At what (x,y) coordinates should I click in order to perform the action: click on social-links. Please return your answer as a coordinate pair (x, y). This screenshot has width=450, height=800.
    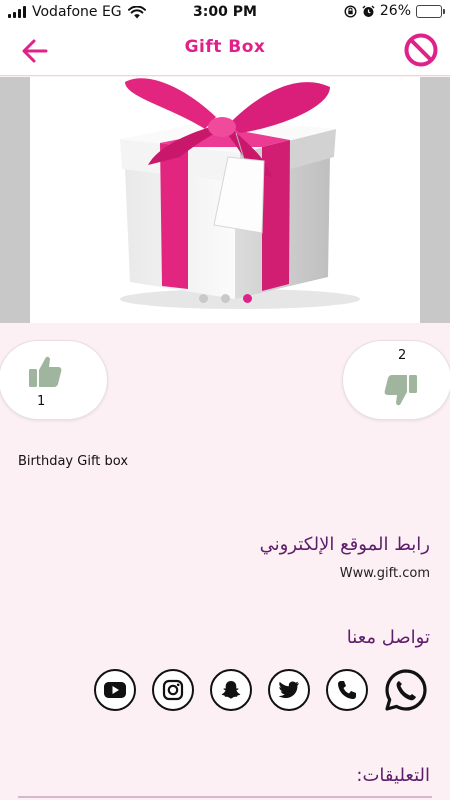
    Looking at the image, I should click on (261, 690).